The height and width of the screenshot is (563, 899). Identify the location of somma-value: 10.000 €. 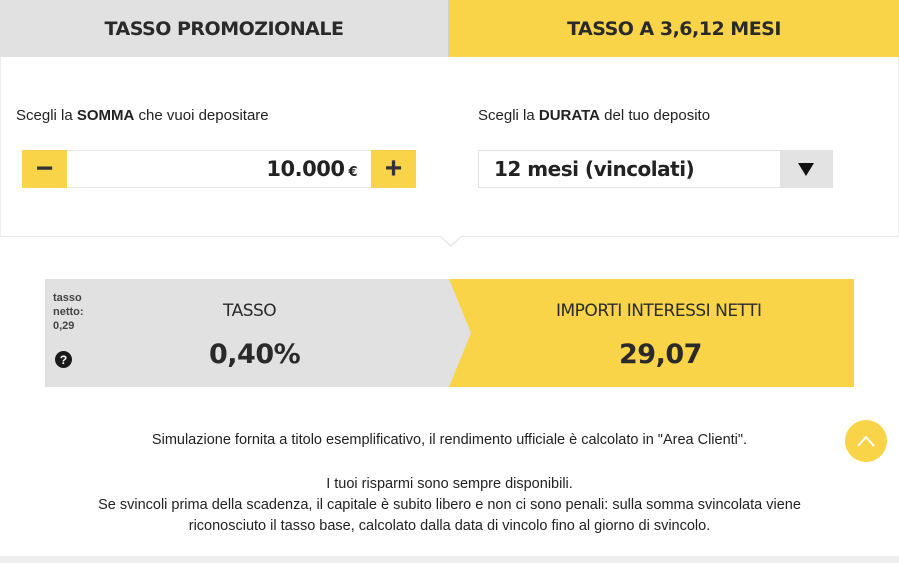
(311, 169).